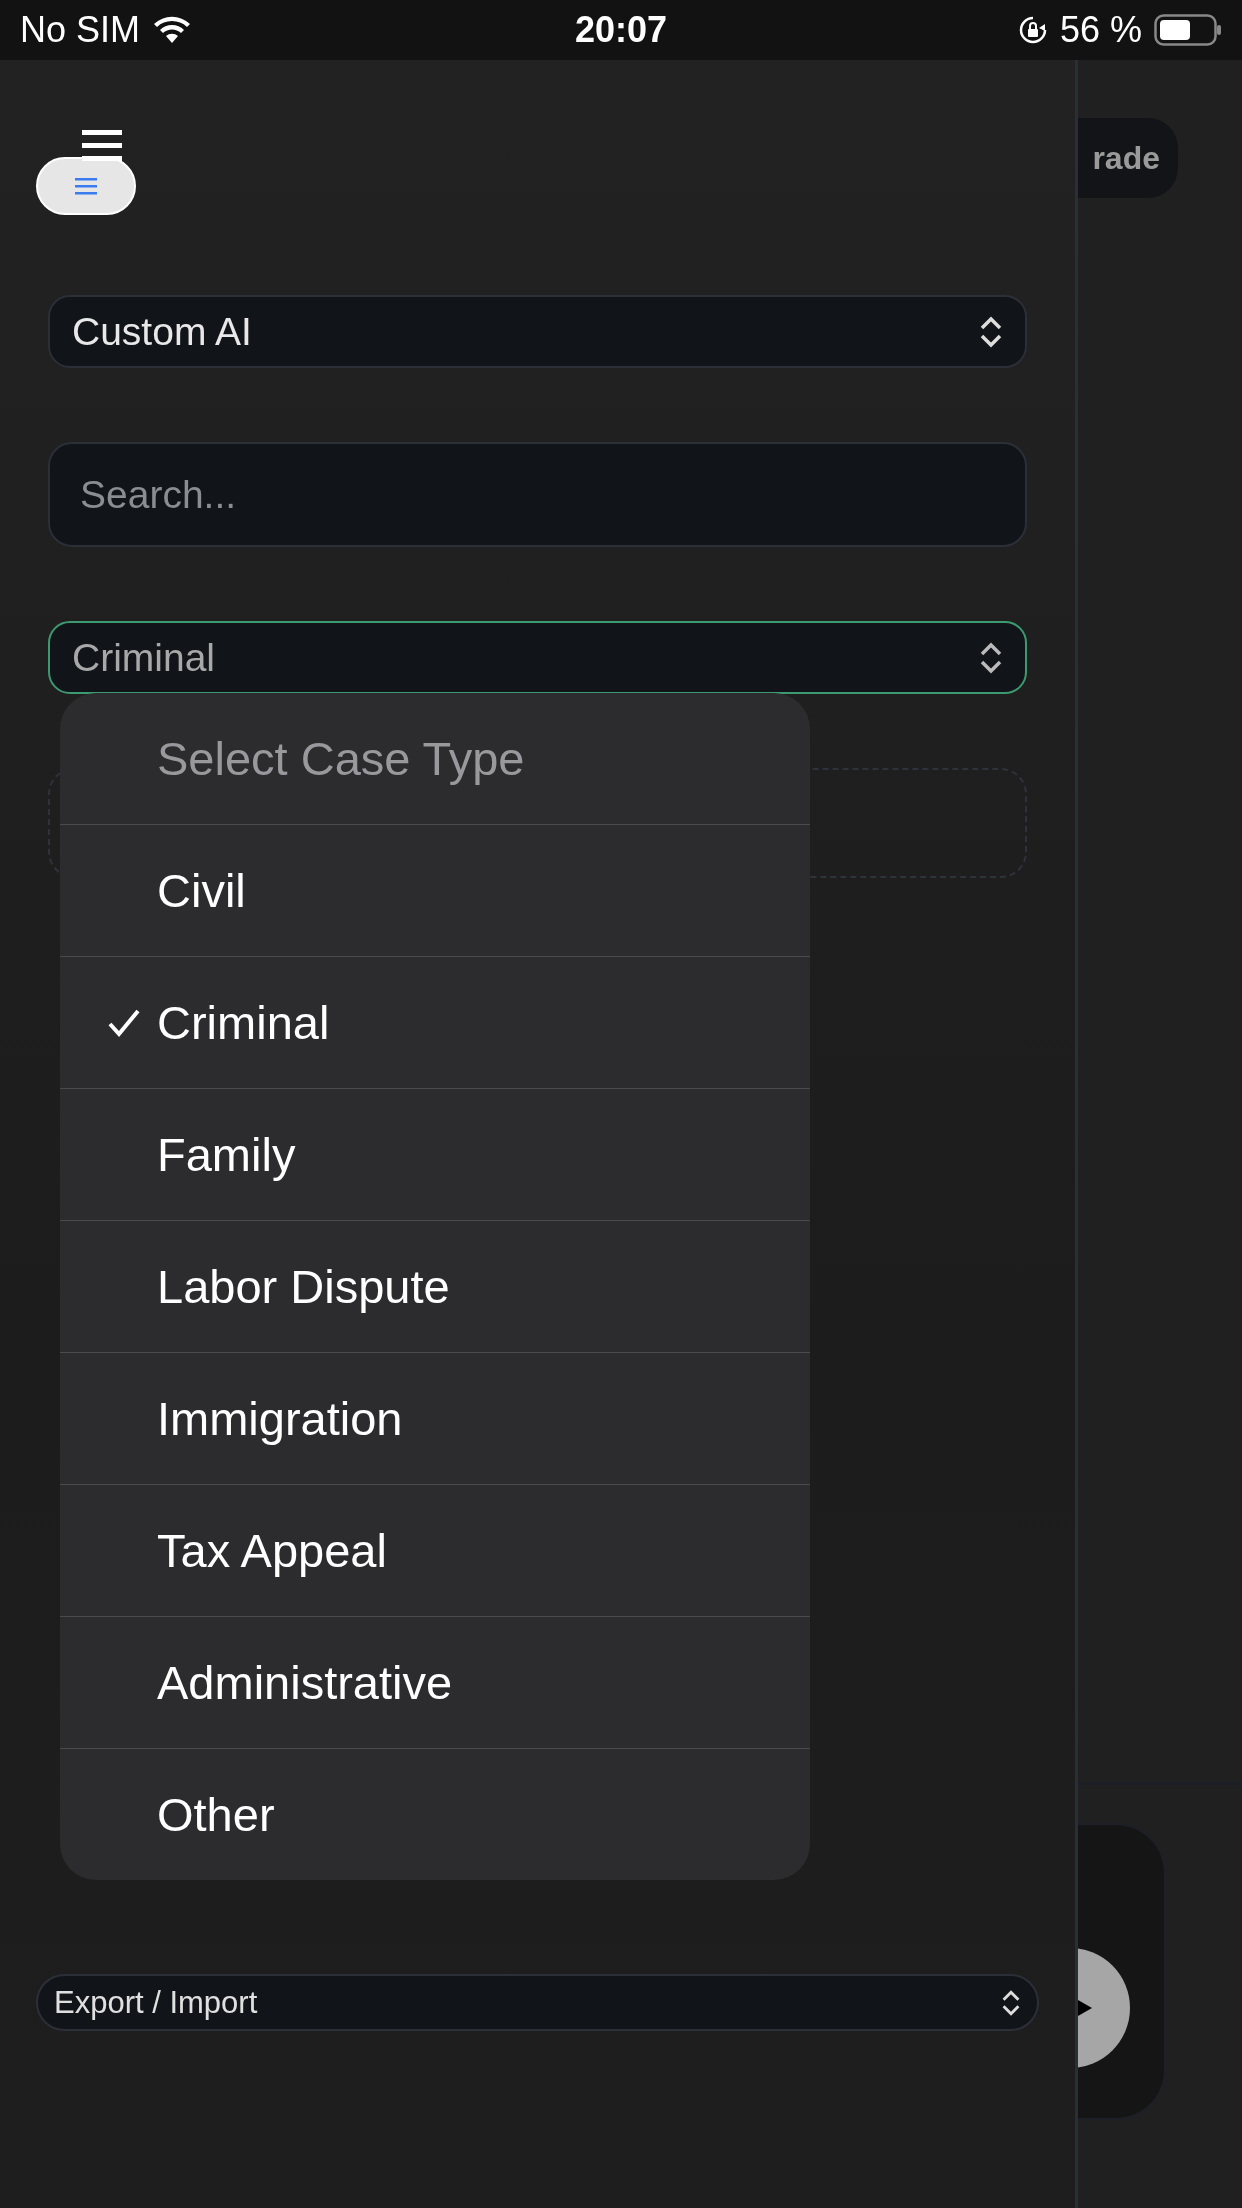 The height and width of the screenshot is (2208, 1242). What do you see at coordinates (216, 1814) in the screenshot?
I see `option-label: Other` at bounding box center [216, 1814].